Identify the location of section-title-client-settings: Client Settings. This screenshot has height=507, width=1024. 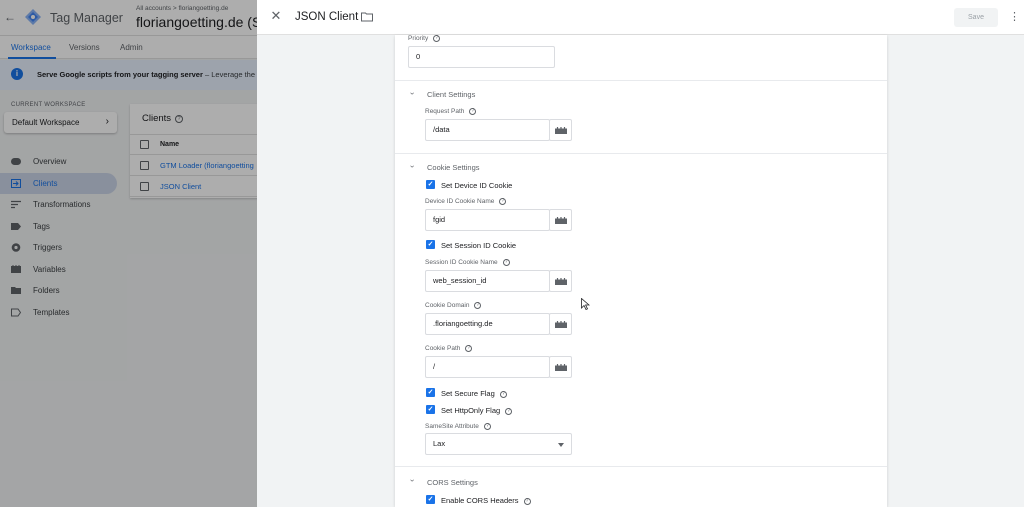
(451, 94).